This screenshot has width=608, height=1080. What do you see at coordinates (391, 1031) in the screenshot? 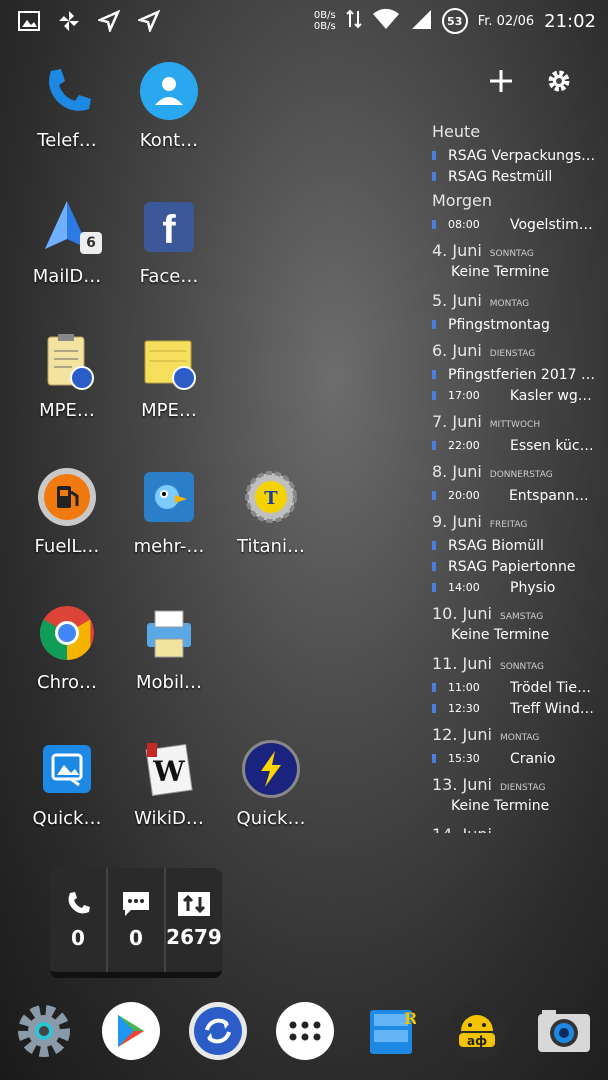
I see `file-explorer-icon: R` at bounding box center [391, 1031].